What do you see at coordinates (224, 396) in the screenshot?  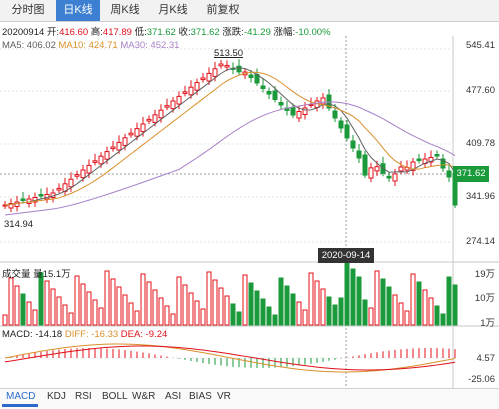 I see `indicator-vr: VR` at bounding box center [224, 396].